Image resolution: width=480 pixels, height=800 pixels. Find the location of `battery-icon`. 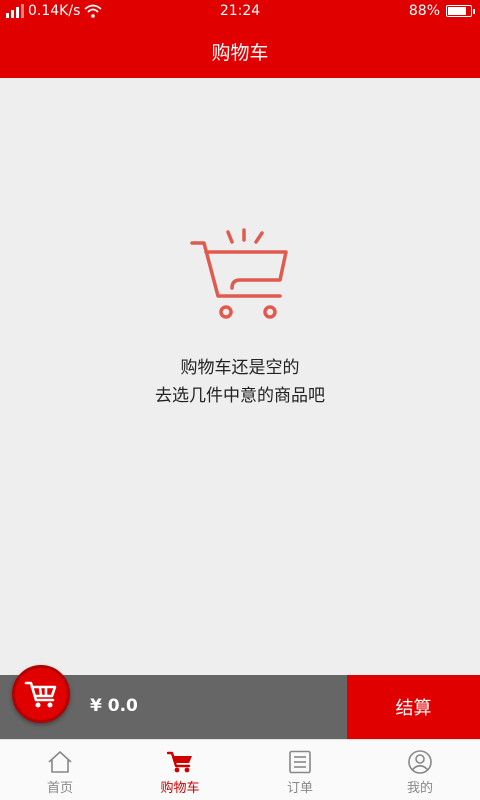

battery-icon is located at coordinates (460, 11).